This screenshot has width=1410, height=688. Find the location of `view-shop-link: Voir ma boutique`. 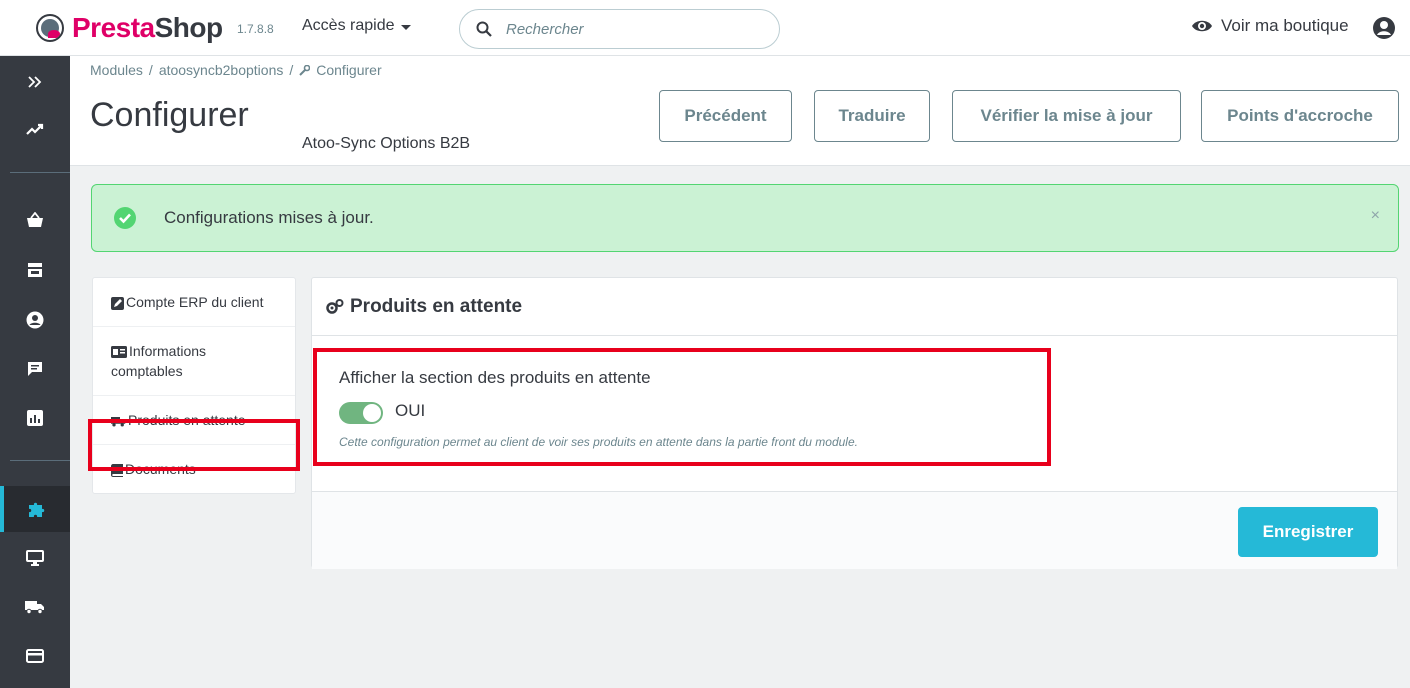

view-shop-link: Voir ma boutique is located at coordinates (1270, 26).